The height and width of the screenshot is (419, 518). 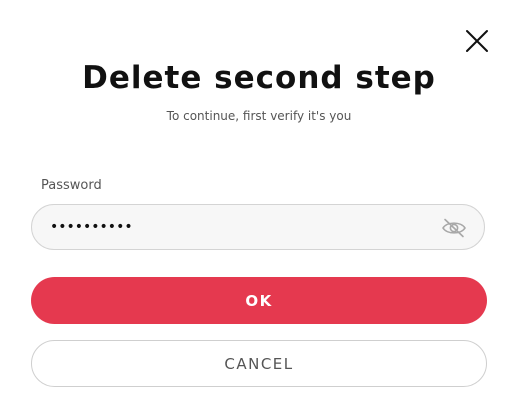 What do you see at coordinates (240, 227) in the screenshot?
I see `password-input` at bounding box center [240, 227].